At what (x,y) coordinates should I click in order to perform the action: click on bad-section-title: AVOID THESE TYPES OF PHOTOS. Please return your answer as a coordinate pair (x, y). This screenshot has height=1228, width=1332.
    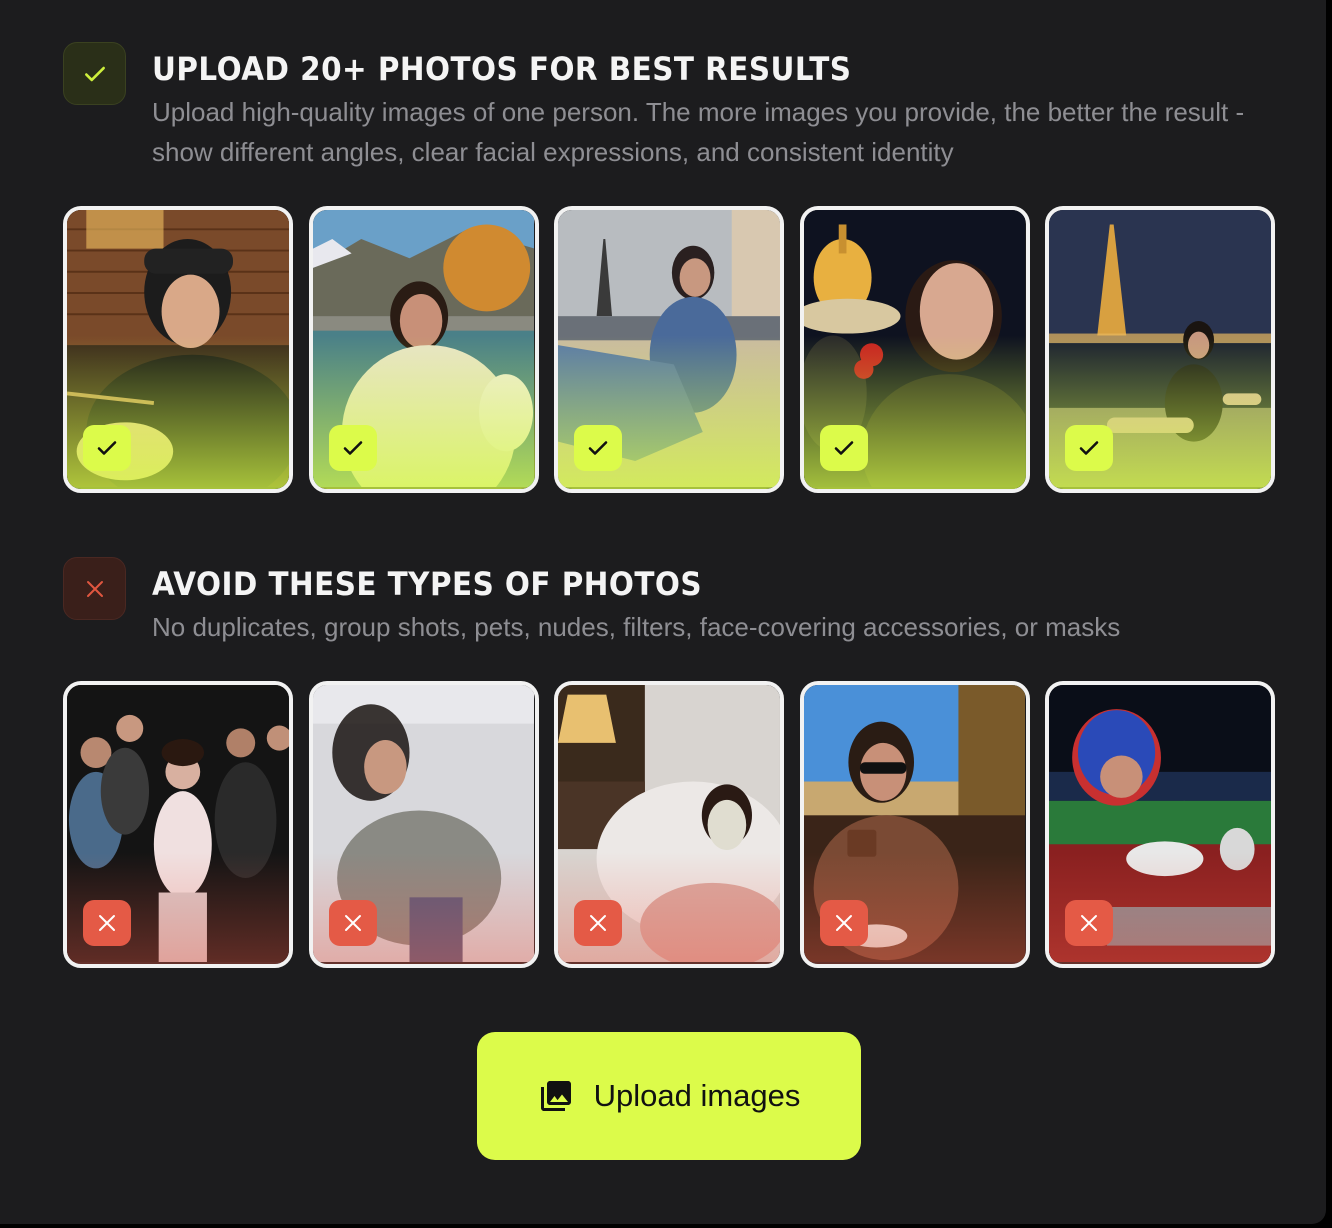
    Looking at the image, I should click on (427, 584).